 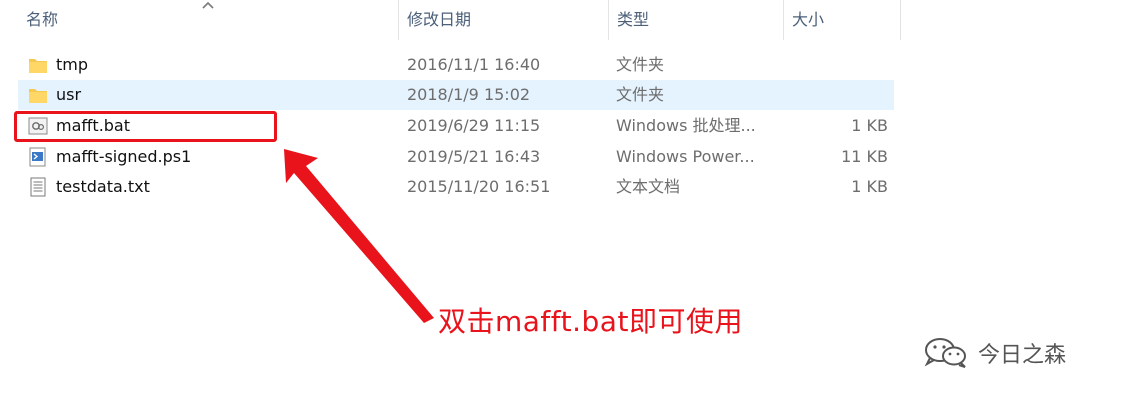 What do you see at coordinates (590, 321) in the screenshot?
I see `annotation-text: 双击mafft.bat即可使用` at bounding box center [590, 321].